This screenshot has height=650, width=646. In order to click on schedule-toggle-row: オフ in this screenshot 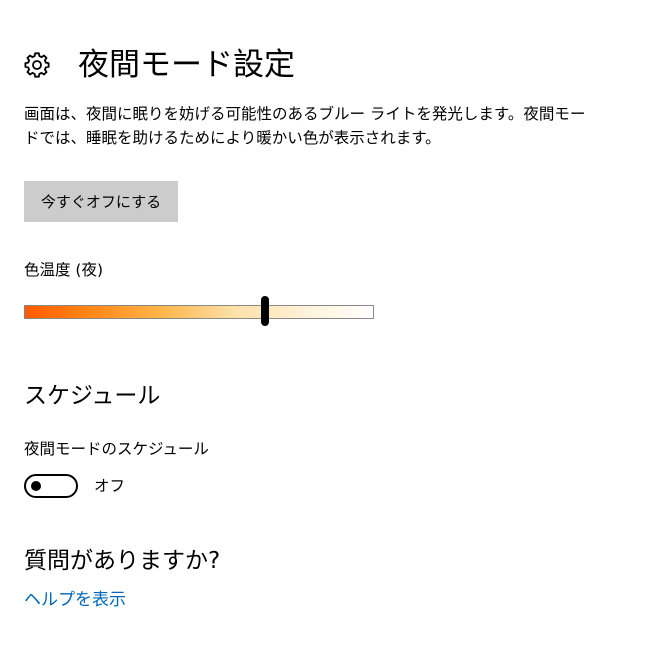, I will do `click(74, 486)`.